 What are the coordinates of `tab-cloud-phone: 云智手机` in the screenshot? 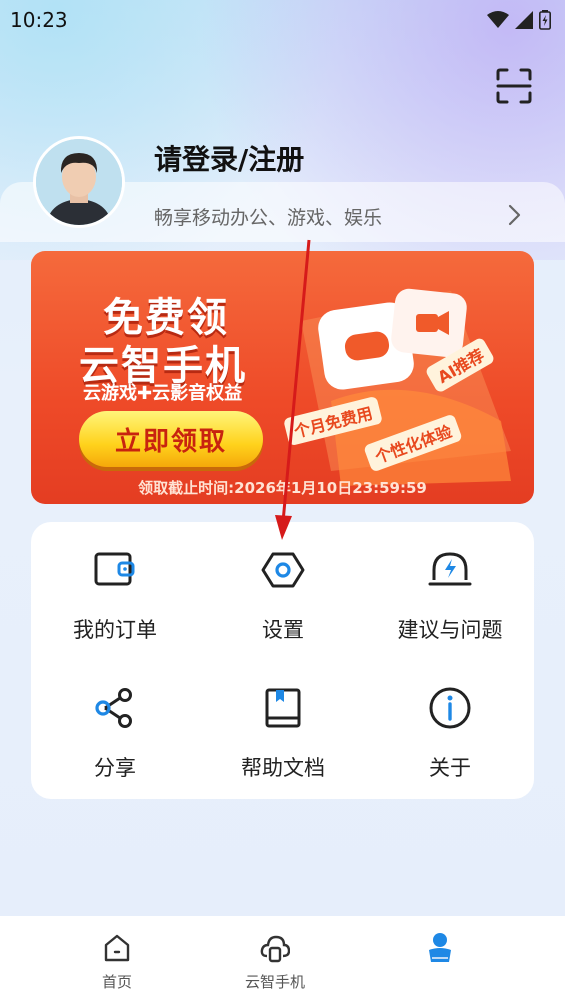 It's located at (275, 960).